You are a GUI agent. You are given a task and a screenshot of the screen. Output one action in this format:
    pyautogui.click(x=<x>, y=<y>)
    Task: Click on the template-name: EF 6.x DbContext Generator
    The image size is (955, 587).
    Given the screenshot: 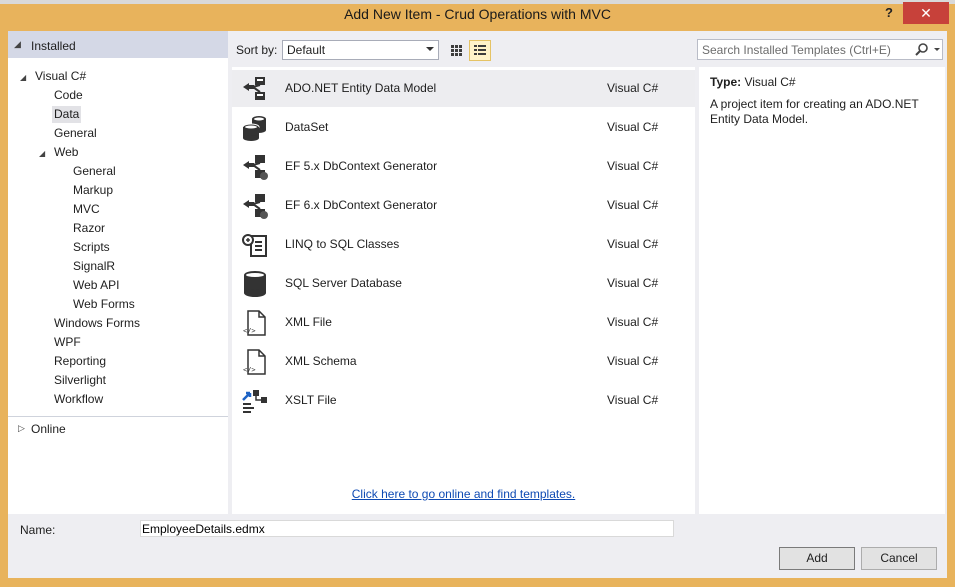 What is the action you would take?
    pyautogui.click(x=361, y=205)
    